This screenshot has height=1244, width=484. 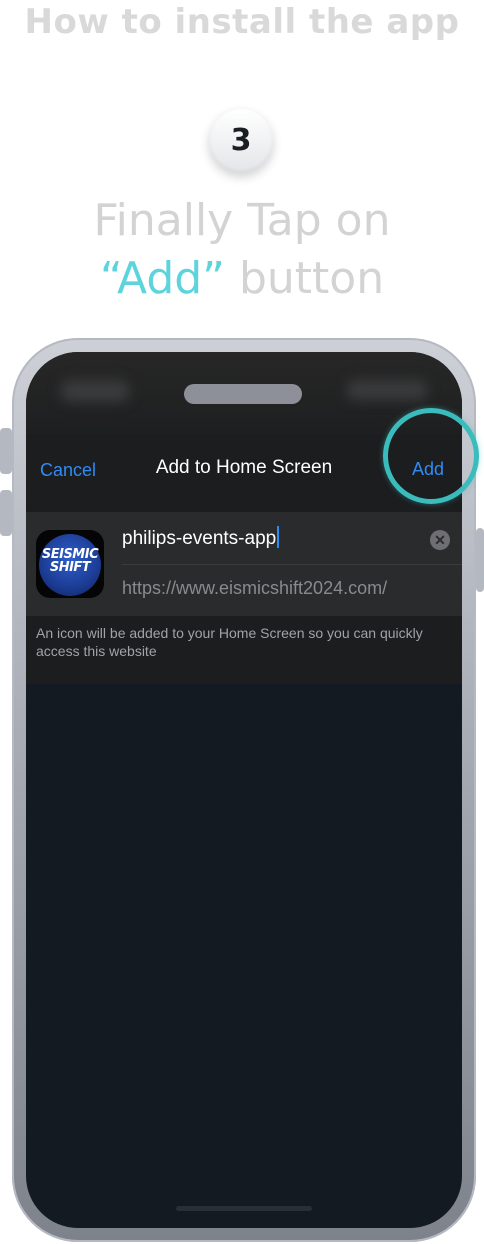 I want to click on side-button-left-bottom, so click(x=6, y=513).